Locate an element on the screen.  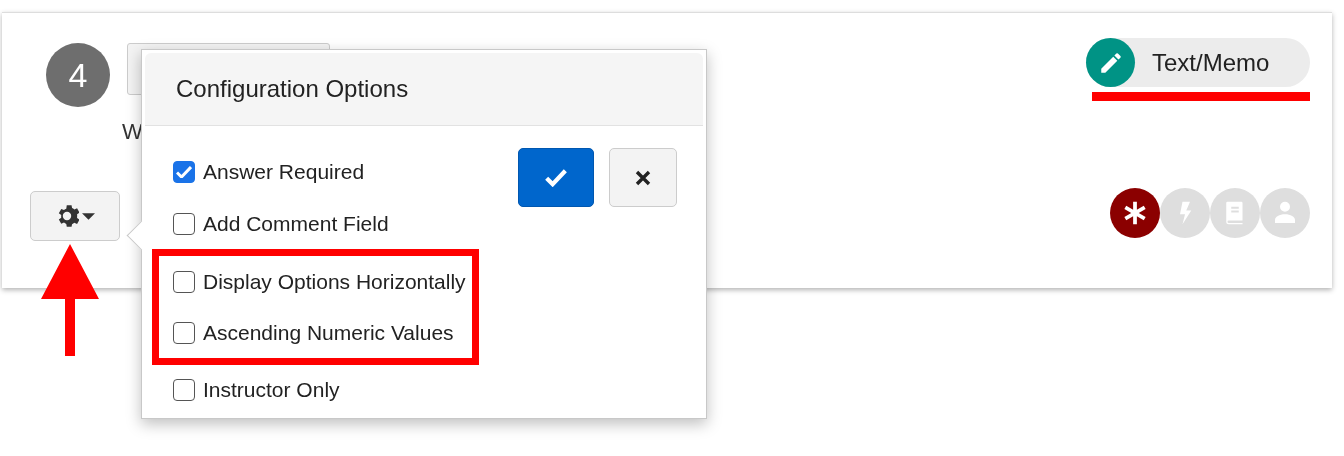
option-label: Ascending Numeric Values is located at coordinates (328, 332).